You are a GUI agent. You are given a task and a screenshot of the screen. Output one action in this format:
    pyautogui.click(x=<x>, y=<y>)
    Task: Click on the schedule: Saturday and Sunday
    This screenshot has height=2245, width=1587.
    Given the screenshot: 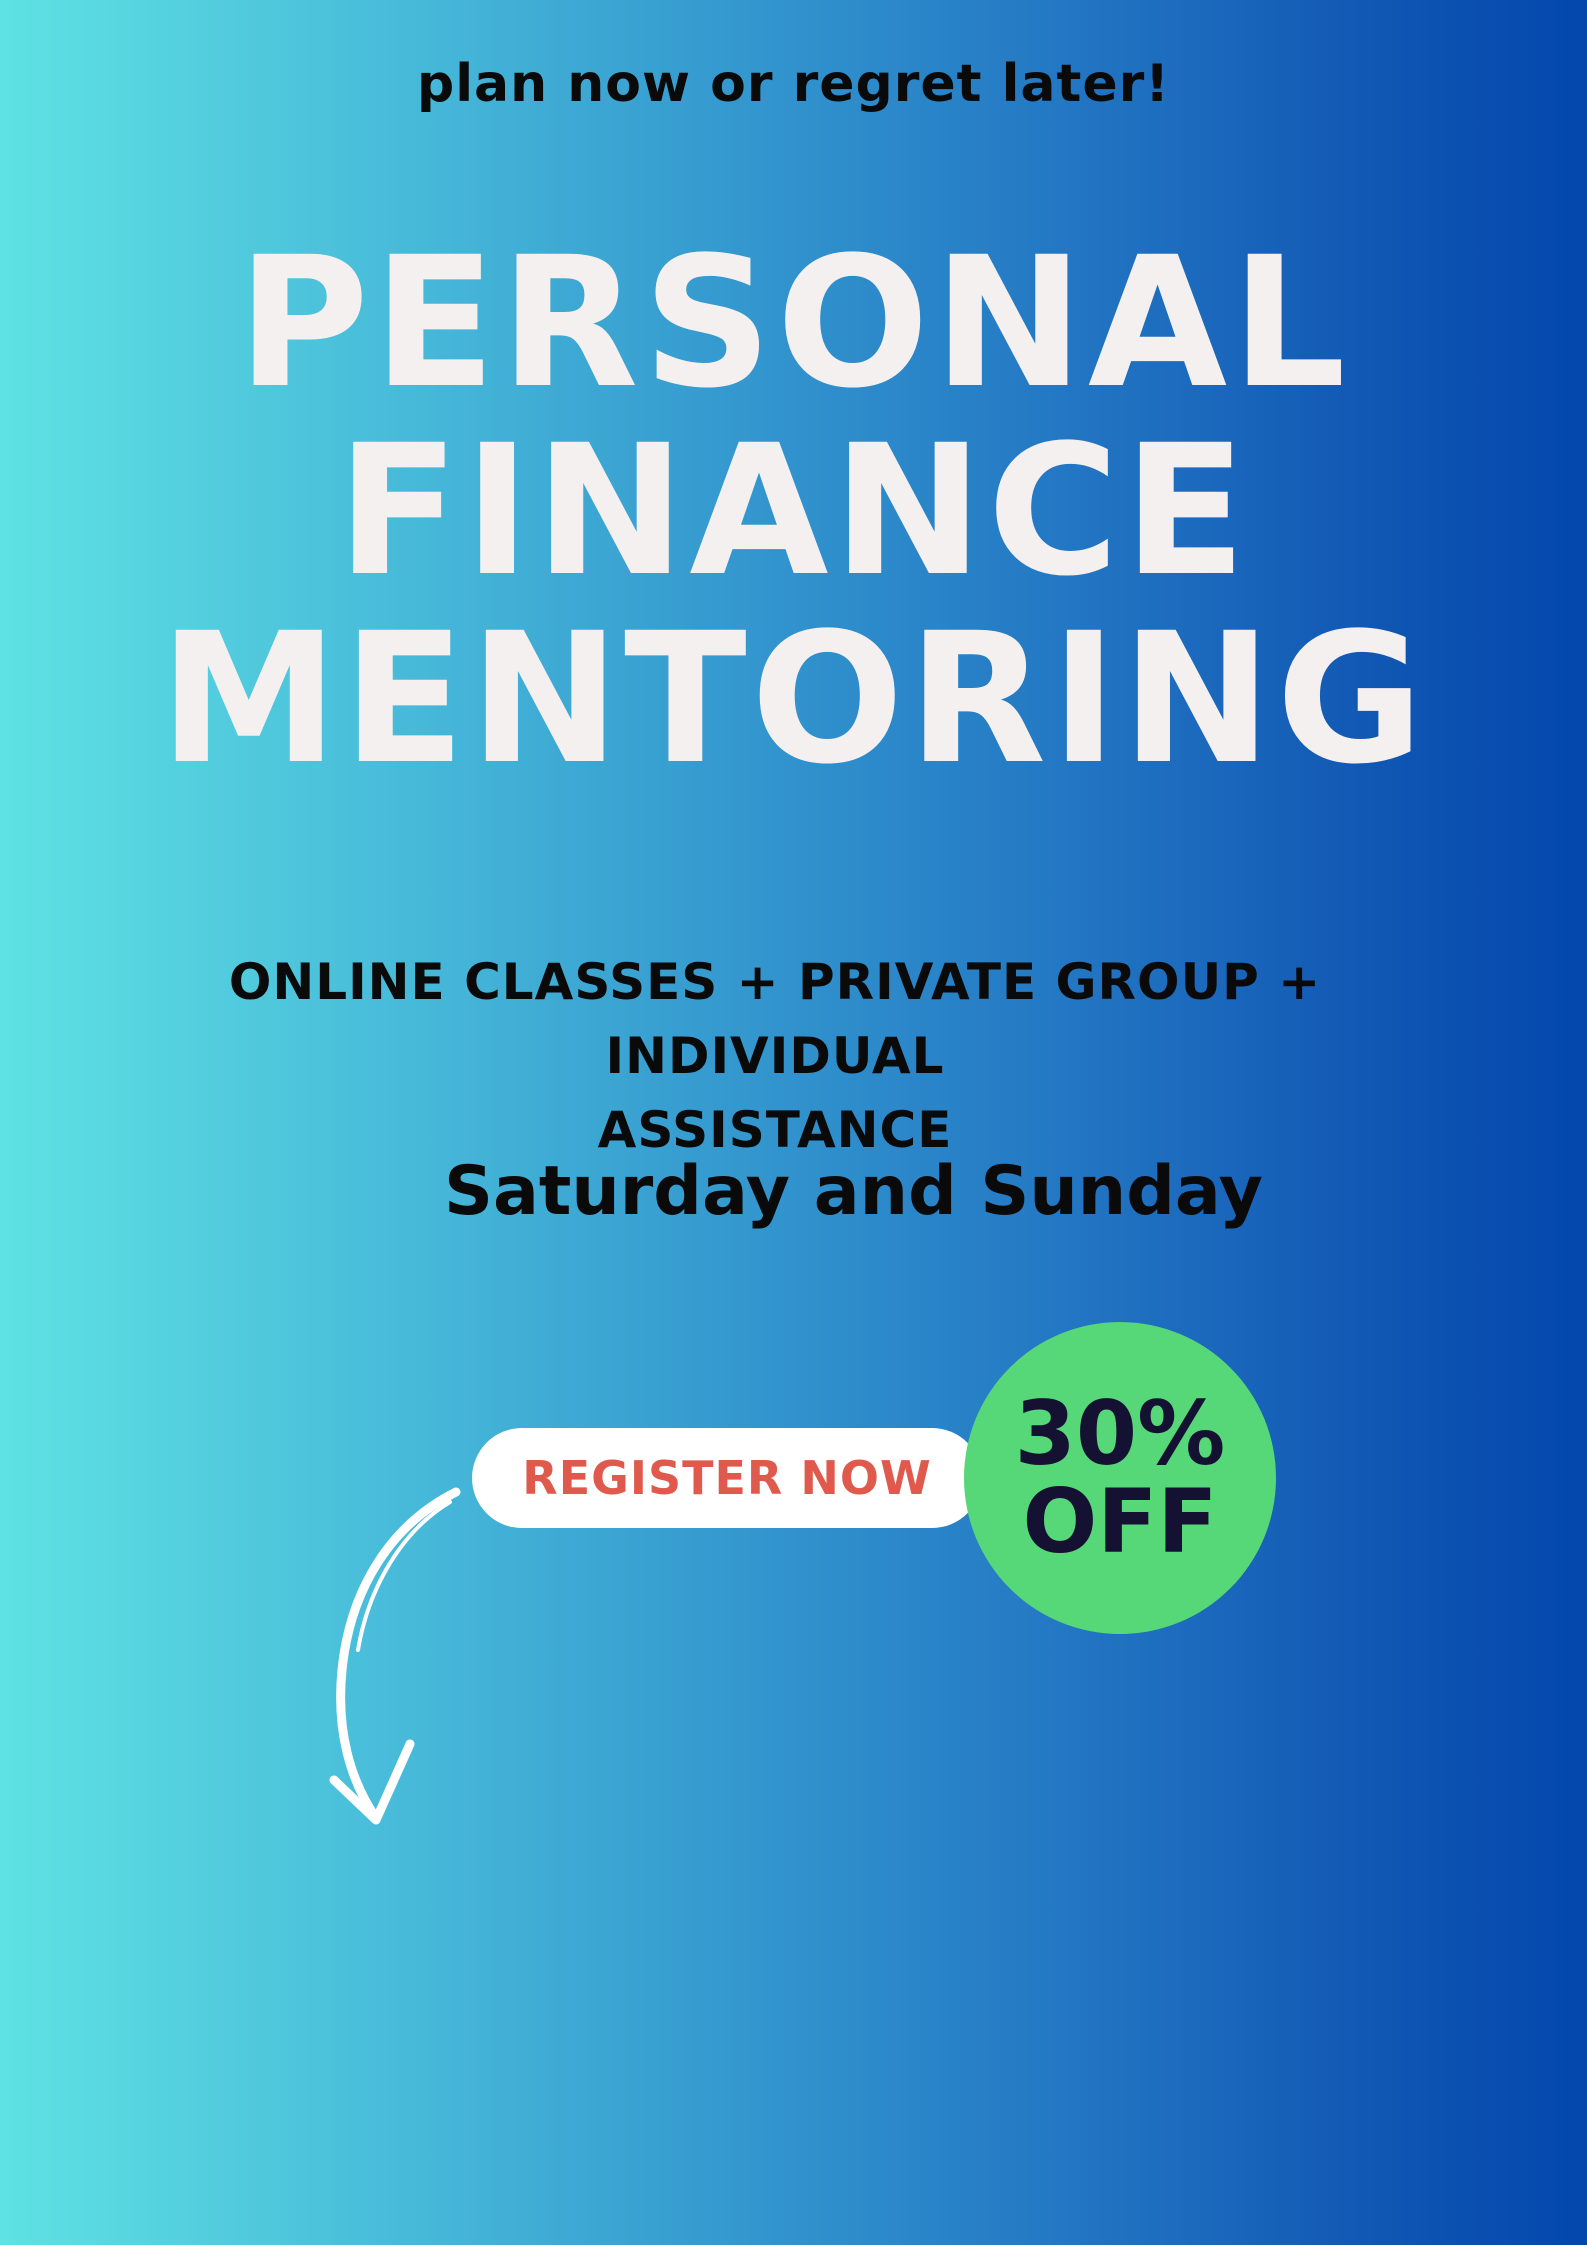 What is the action you would take?
    pyautogui.click(x=793, y=1191)
    